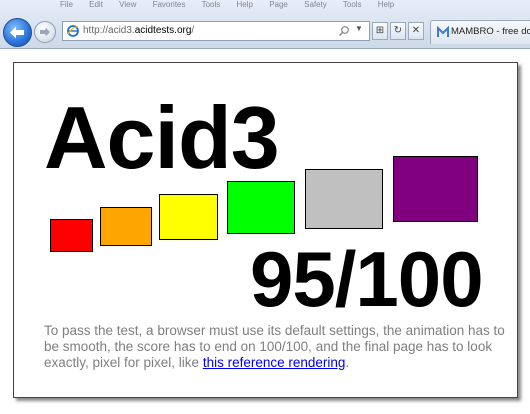  I want to click on url-text: http://acid3.acidtests.org/, so click(138, 30).